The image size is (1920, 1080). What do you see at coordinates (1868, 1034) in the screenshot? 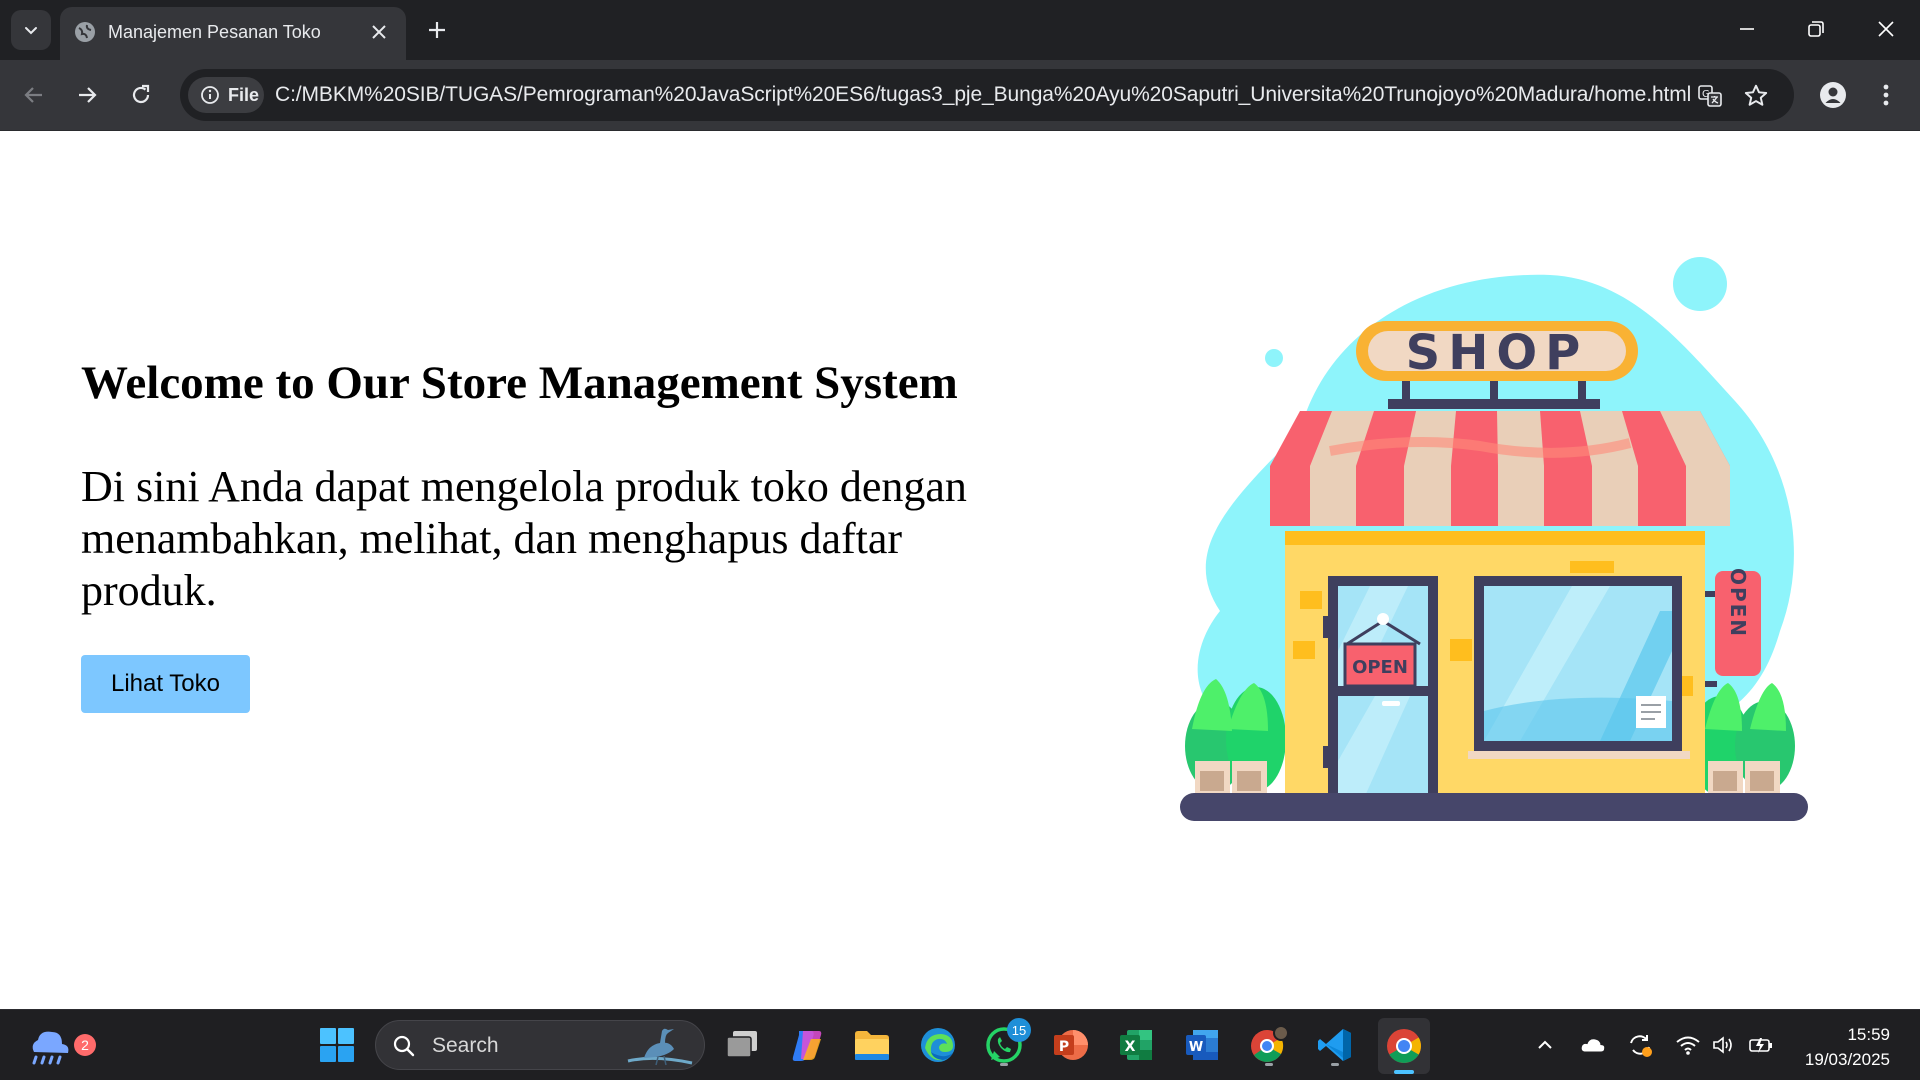
I see `clock-time: 15:59` at bounding box center [1868, 1034].